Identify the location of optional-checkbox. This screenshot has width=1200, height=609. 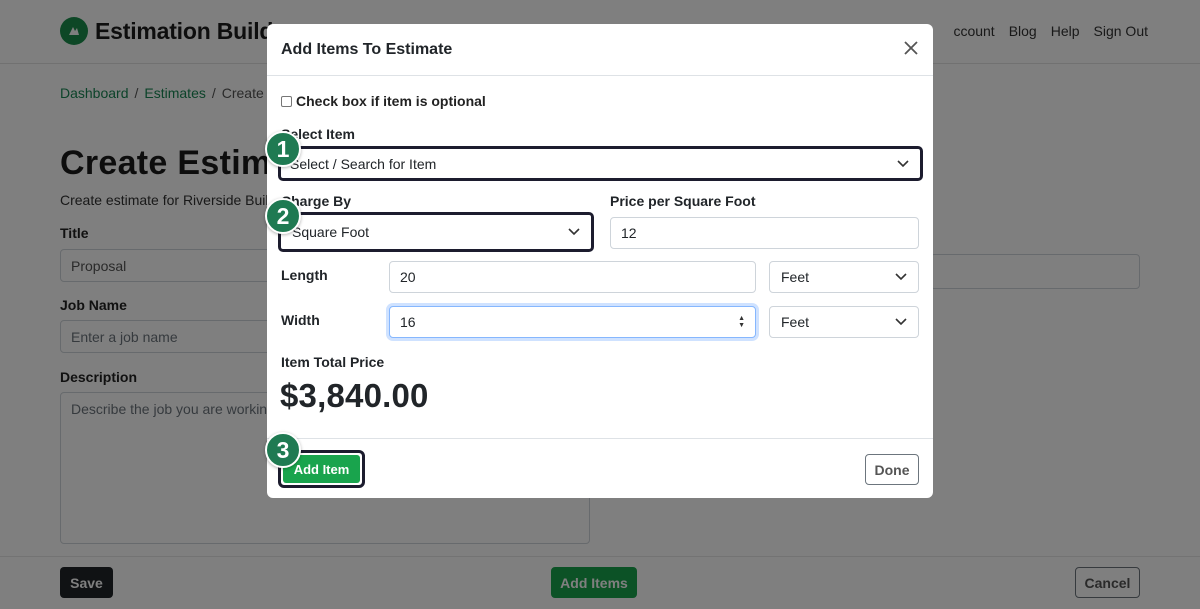
(286, 101).